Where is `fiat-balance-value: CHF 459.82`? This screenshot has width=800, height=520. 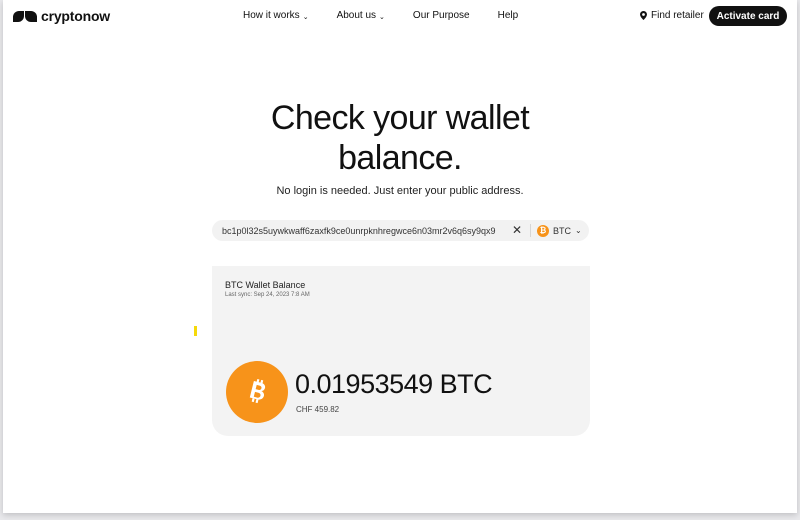
fiat-balance-value: CHF 459.82 is located at coordinates (318, 409).